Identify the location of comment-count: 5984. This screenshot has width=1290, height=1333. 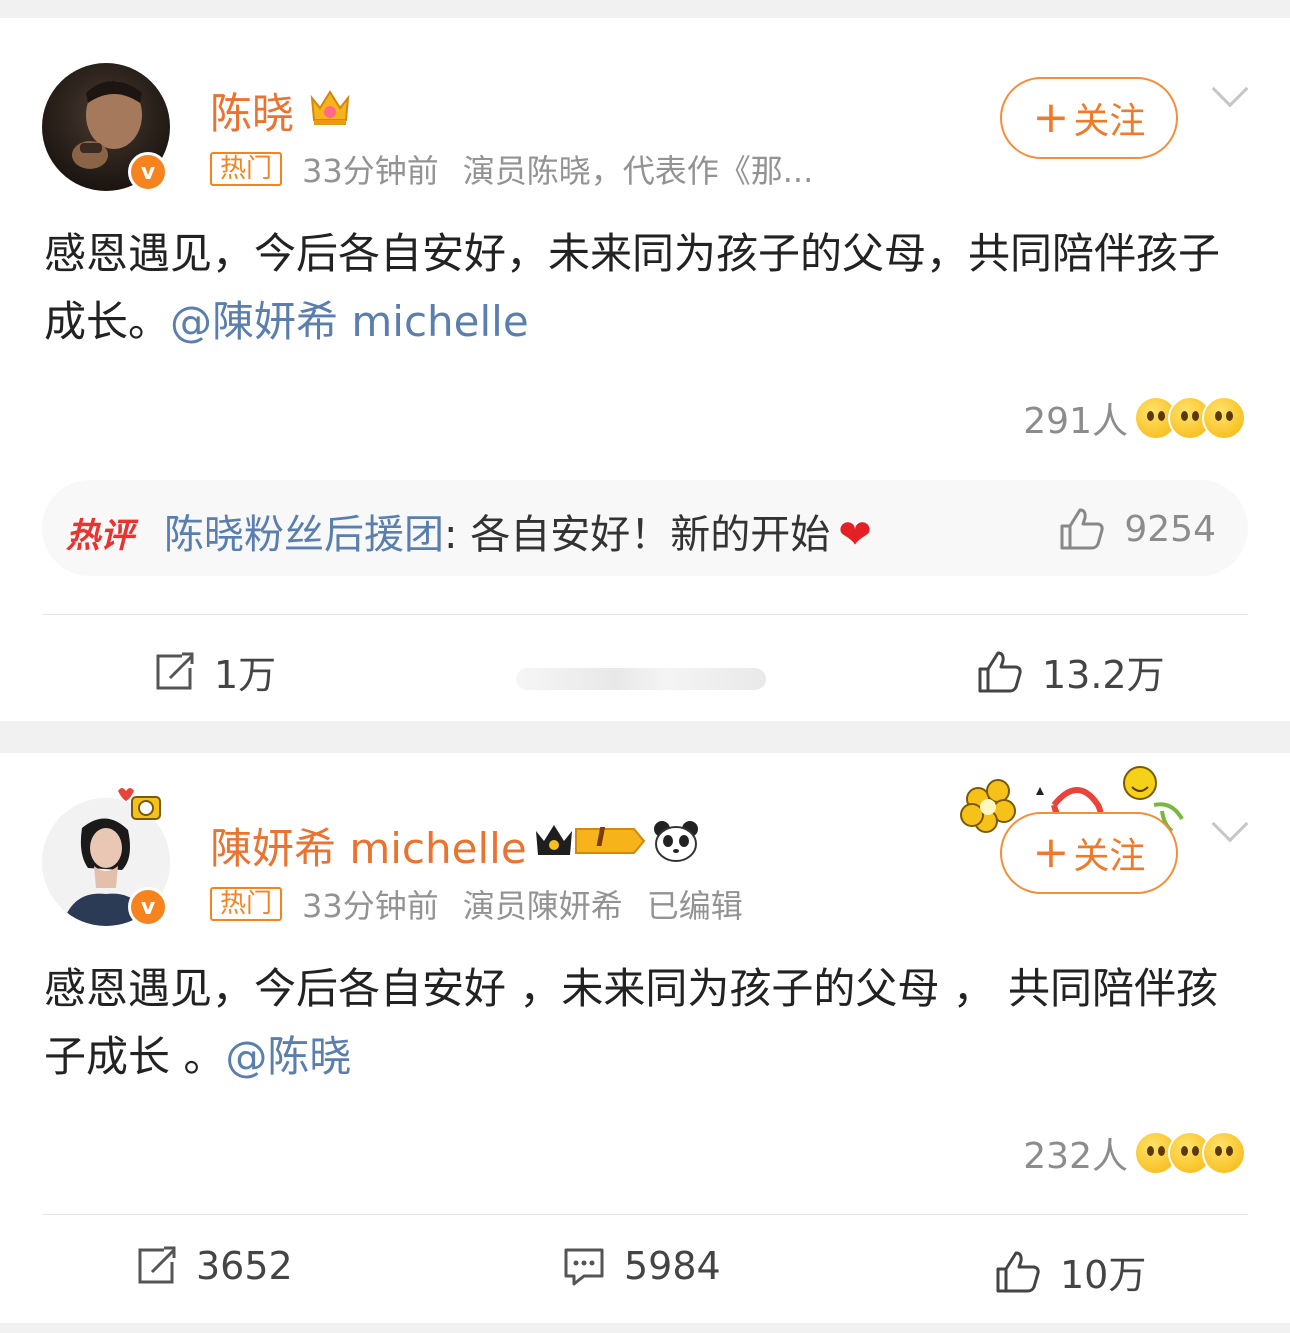
(672, 1266).